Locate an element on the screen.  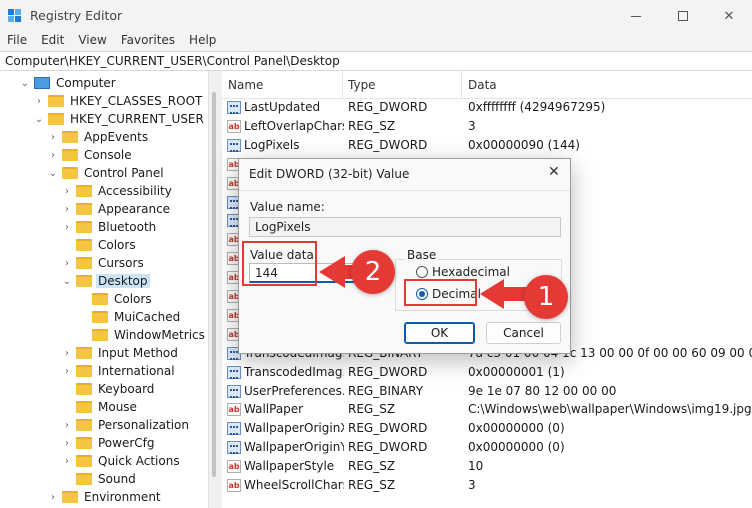
tree-node: ⌄ HKEY_CURRENT_USER is located at coordinates (120, 119).